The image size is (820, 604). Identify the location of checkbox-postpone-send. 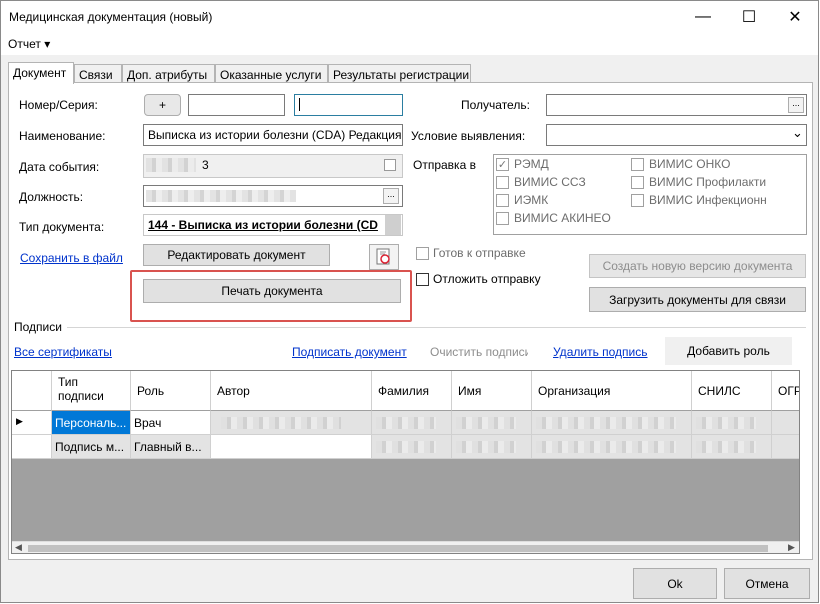
(422, 279).